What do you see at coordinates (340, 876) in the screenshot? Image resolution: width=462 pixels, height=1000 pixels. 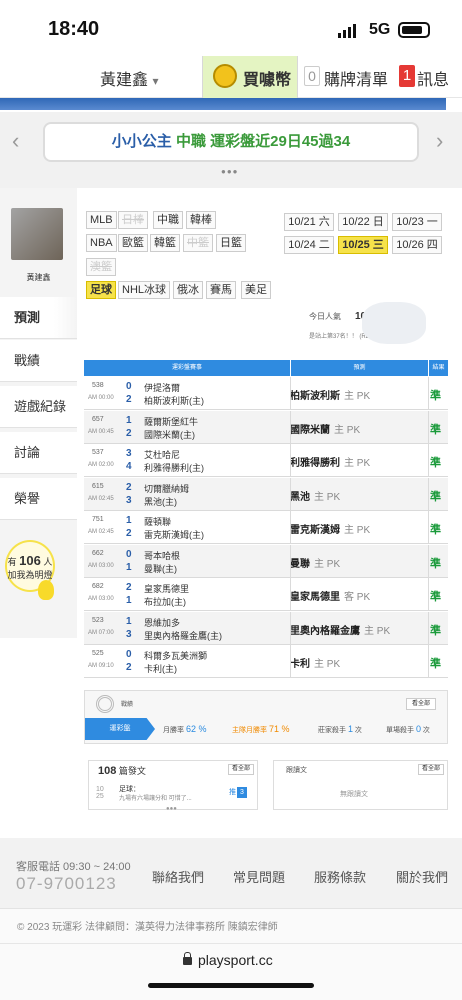 I see `footer-link-terms: 服務條款` at bounding box center [340, 876].